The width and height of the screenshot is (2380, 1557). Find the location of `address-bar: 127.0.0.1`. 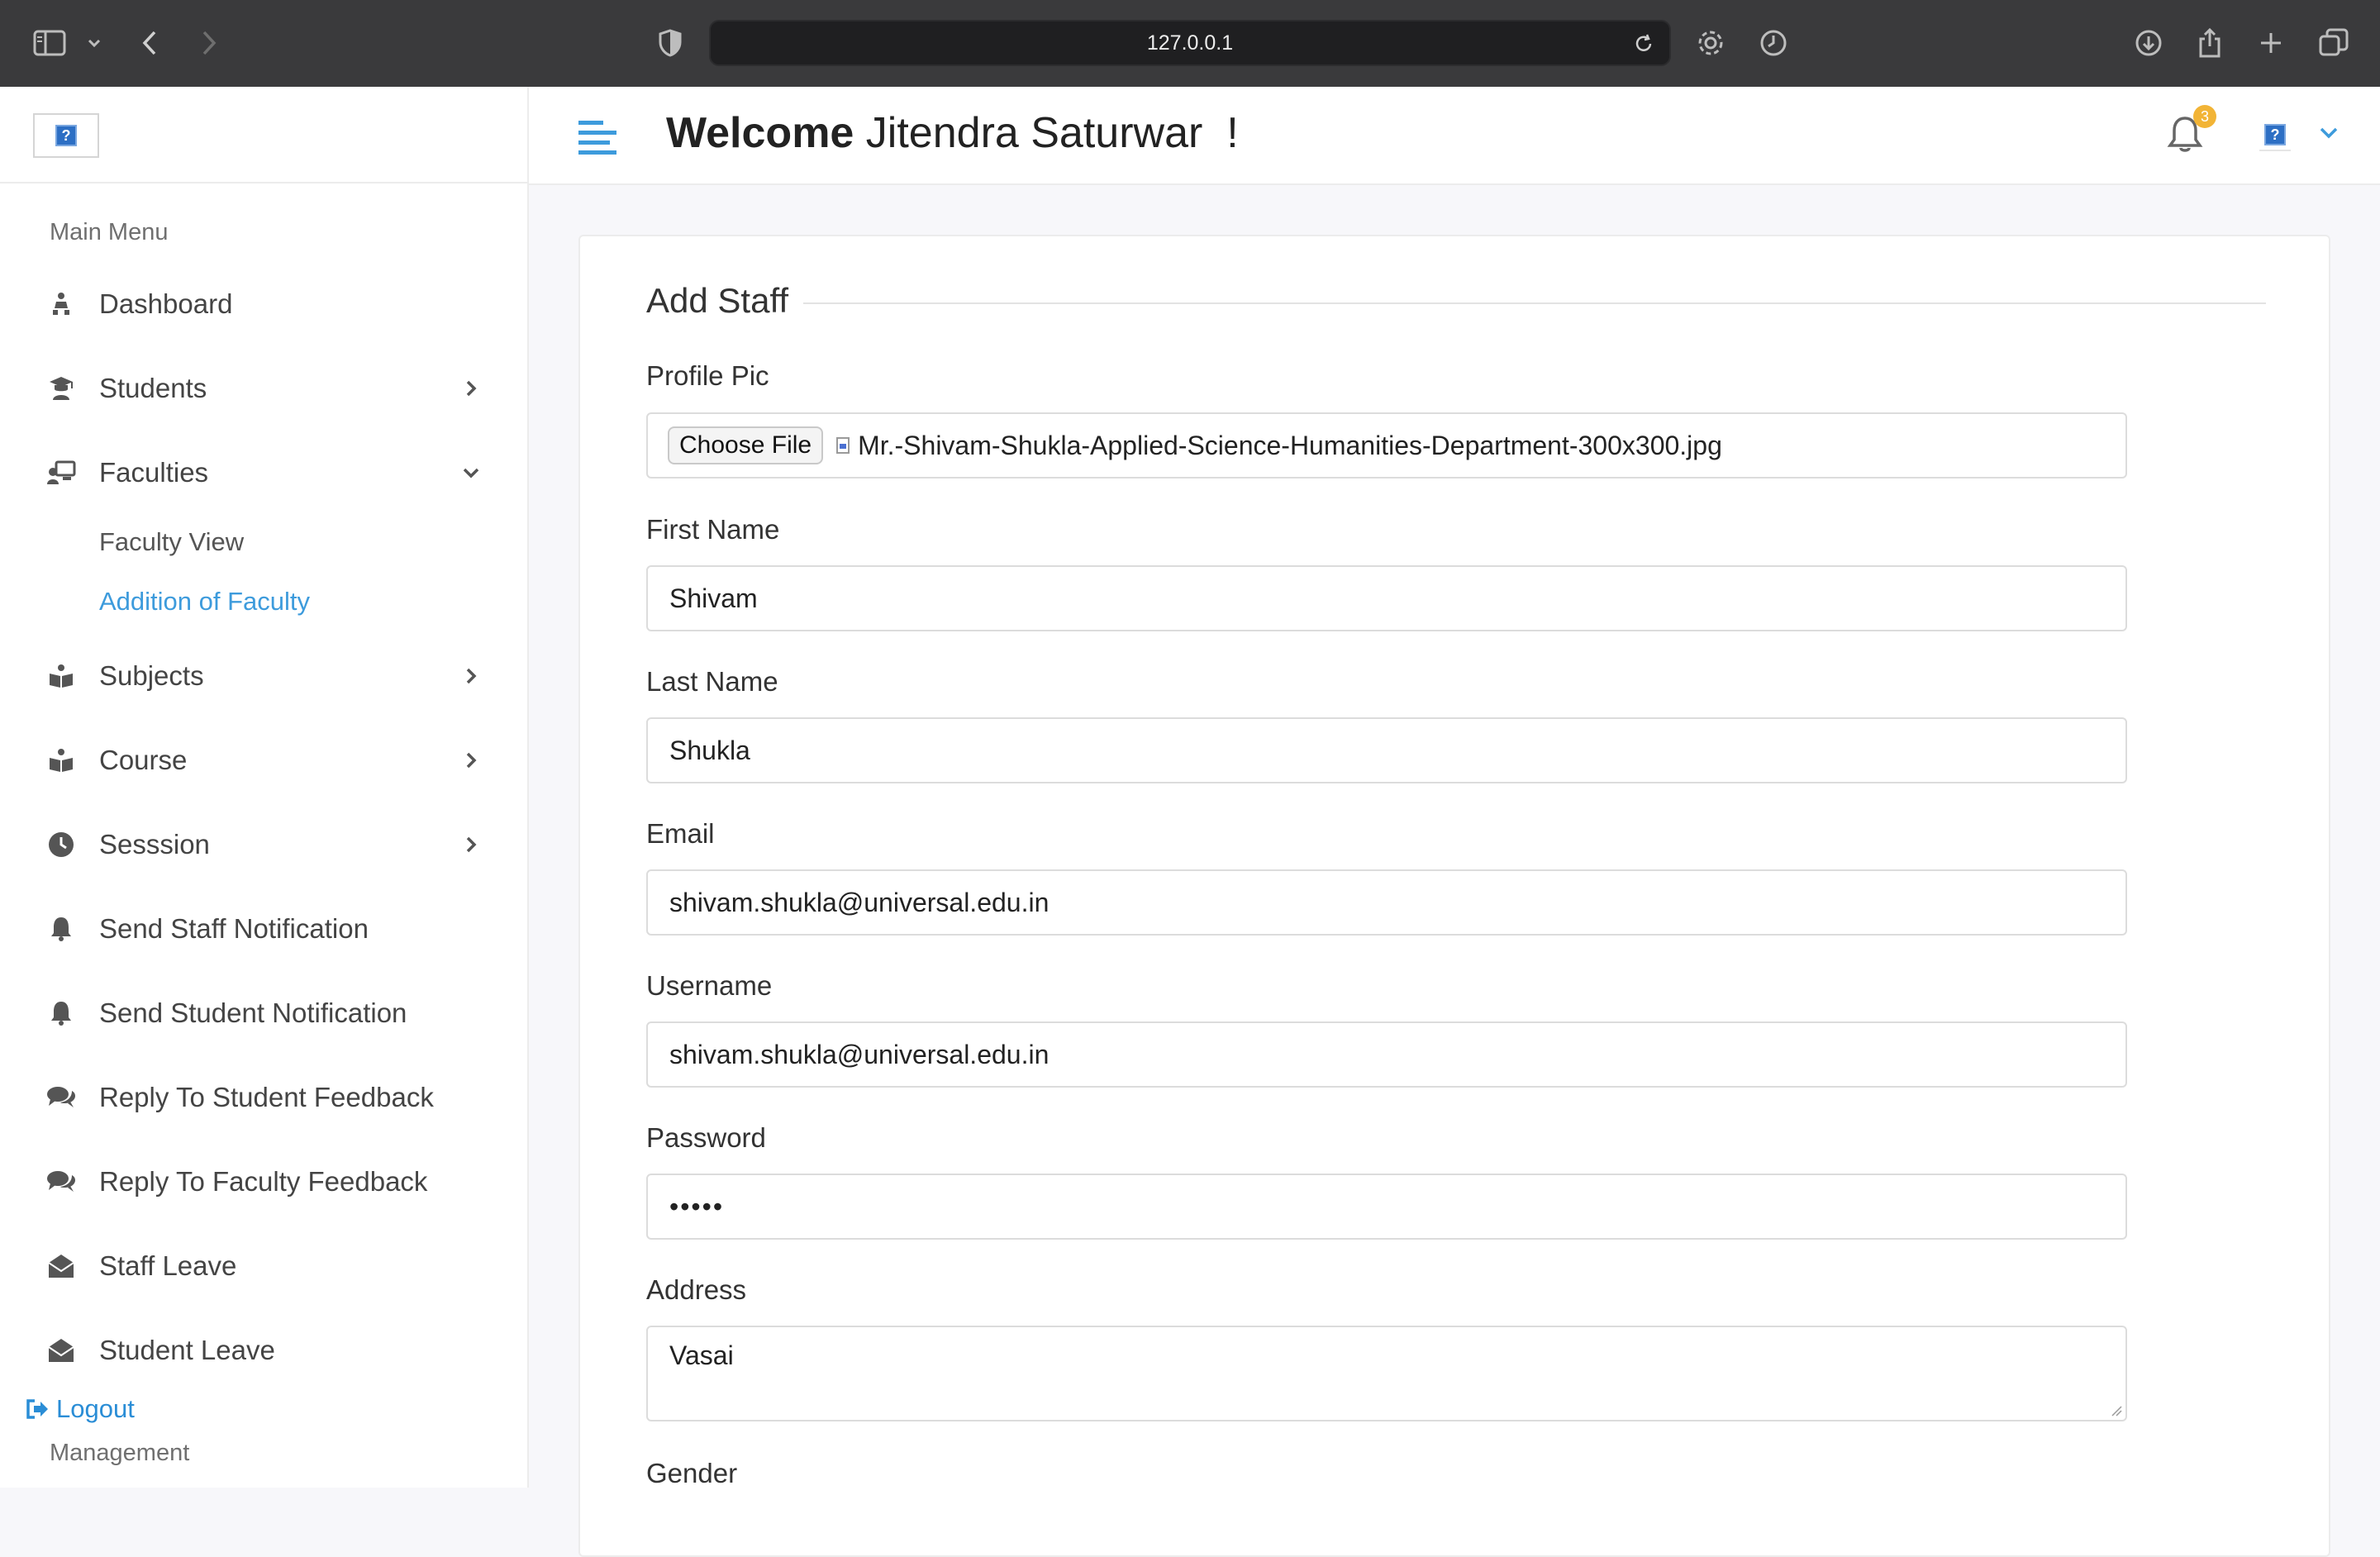

address-bar: 127.0.0.1 is located at coordinates (1190, 43).